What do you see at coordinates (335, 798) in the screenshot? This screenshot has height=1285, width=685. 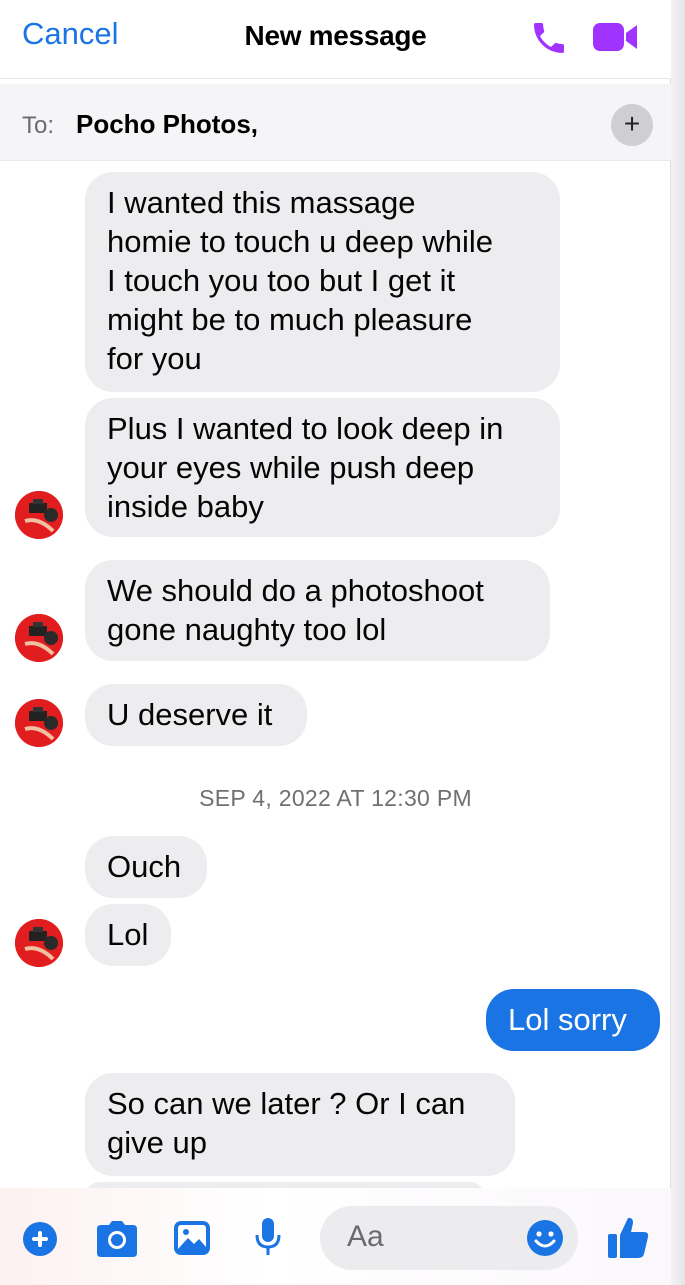 I see `timestamp: SEP 4, 2022 AT 12:30 PM` at bounding box center [335, 798].